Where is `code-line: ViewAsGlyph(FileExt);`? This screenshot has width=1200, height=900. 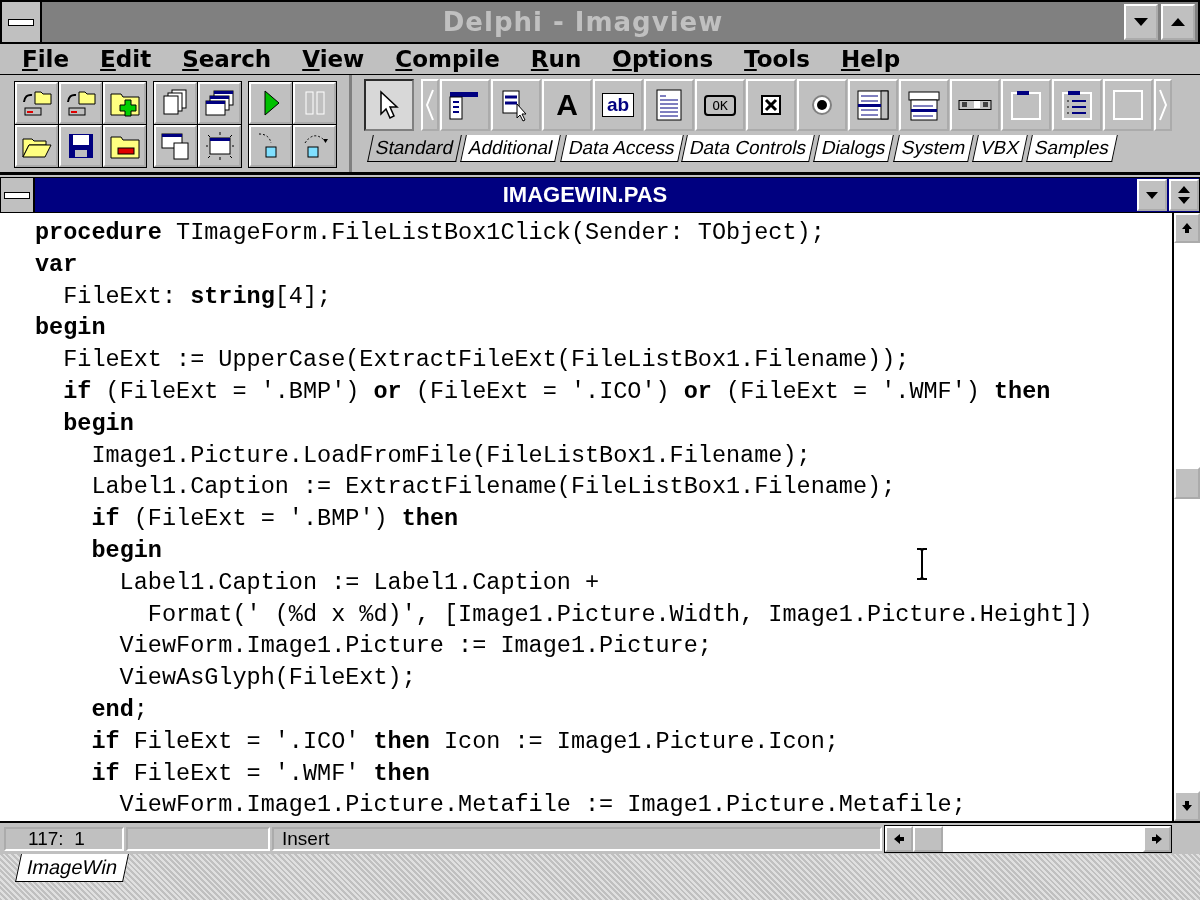
code-line: ViewAsGlyph(FileExt); is located at coordinates (267, 678).